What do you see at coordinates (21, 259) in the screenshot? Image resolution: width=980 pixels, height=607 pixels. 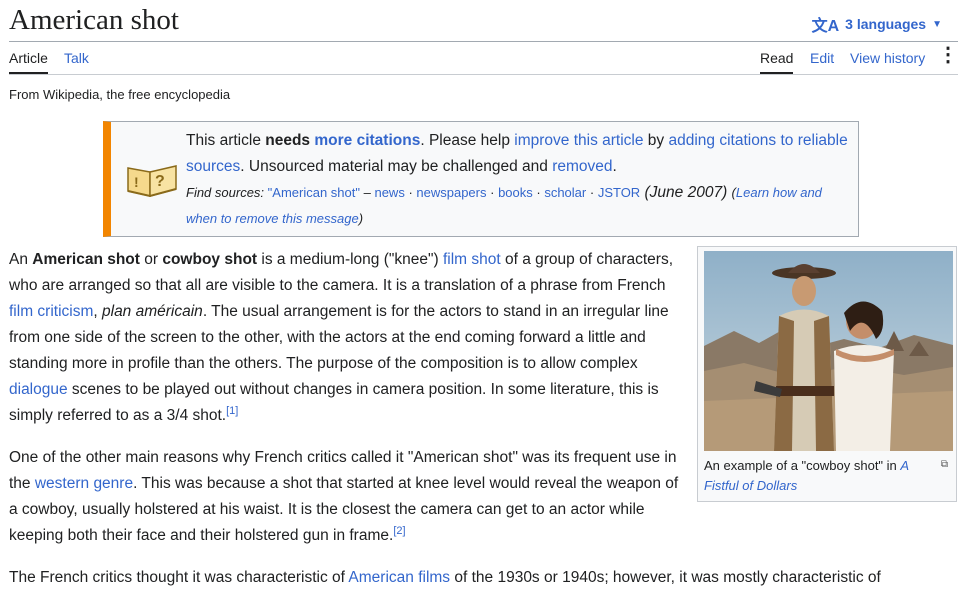 I see `text-run: An` at bounding box center [21, 259].